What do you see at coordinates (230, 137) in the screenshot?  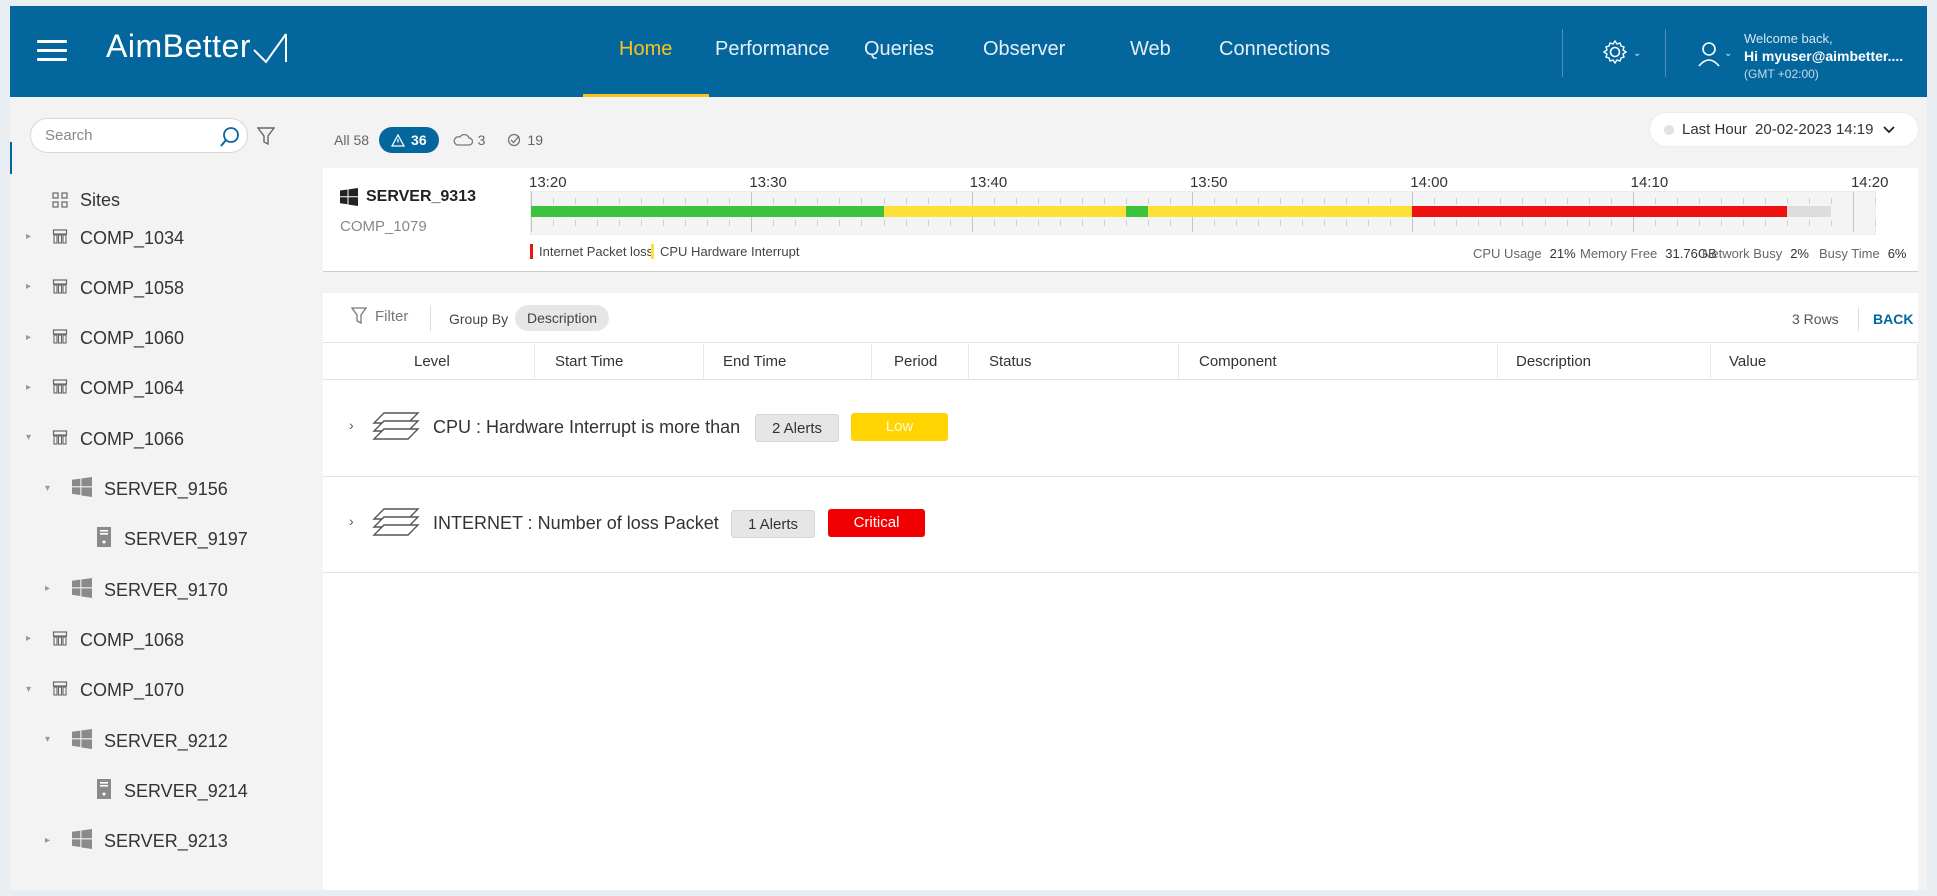 I see `search-icon` at bounding box center [230, 137].